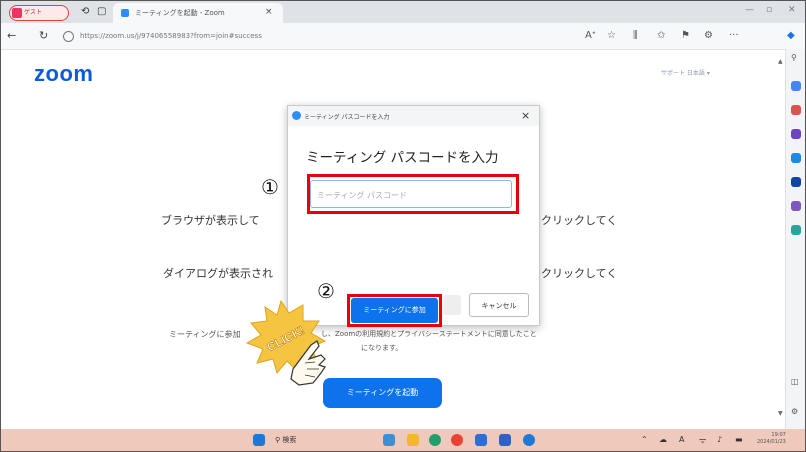  I want to click on split-screen-icon: ⫼, so click(635, 35).